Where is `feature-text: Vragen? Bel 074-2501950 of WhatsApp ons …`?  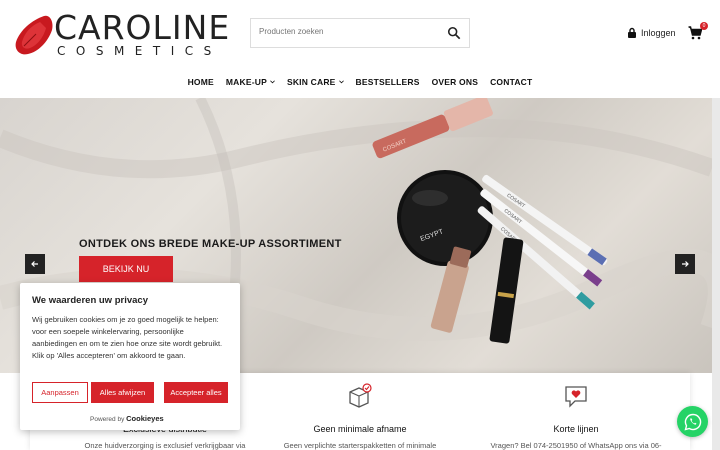 feature-text: Vragen? Bel 074-2501950 of WhatsApp ons … is located at coordinates (576, 445).